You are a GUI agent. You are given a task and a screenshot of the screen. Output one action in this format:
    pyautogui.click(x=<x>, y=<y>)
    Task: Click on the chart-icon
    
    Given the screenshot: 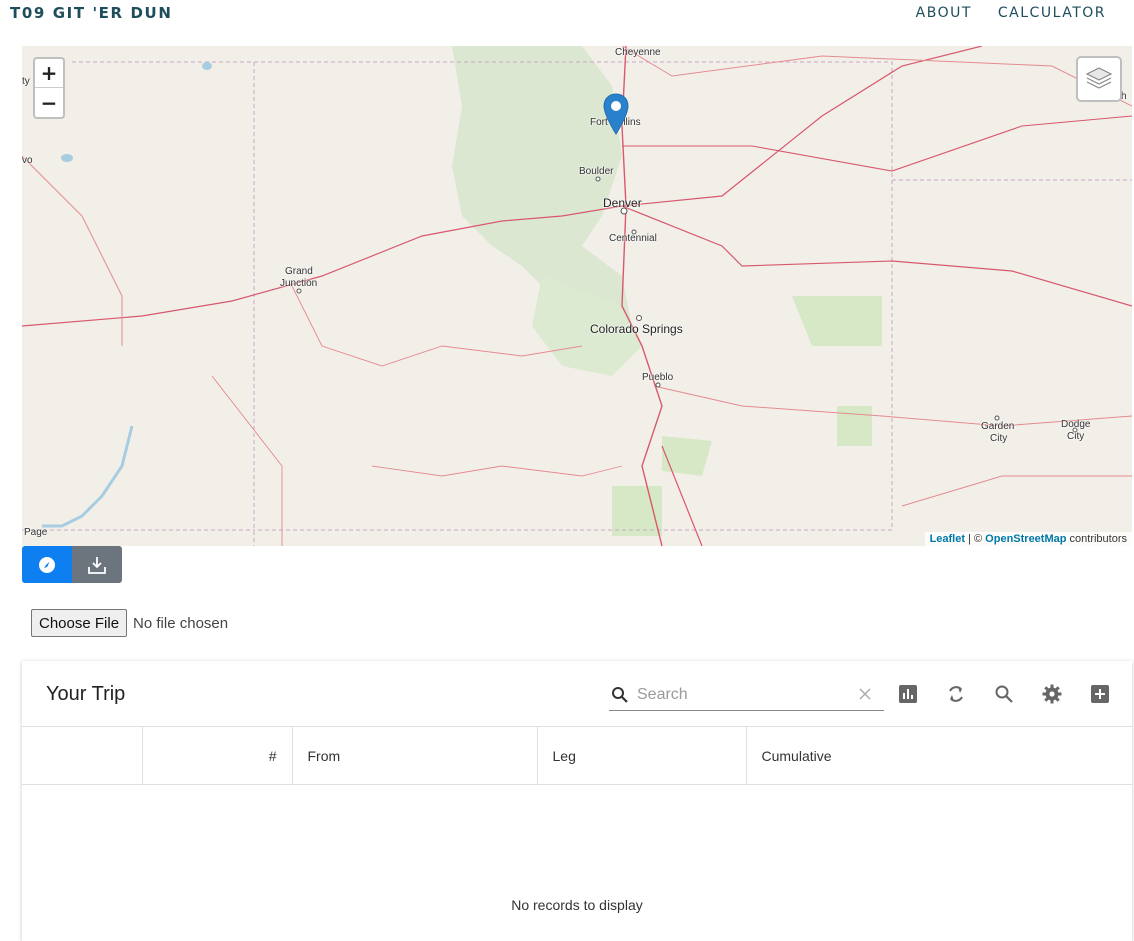 What is the action you would take?
    pyautogui.click(x=908, y=694)
    